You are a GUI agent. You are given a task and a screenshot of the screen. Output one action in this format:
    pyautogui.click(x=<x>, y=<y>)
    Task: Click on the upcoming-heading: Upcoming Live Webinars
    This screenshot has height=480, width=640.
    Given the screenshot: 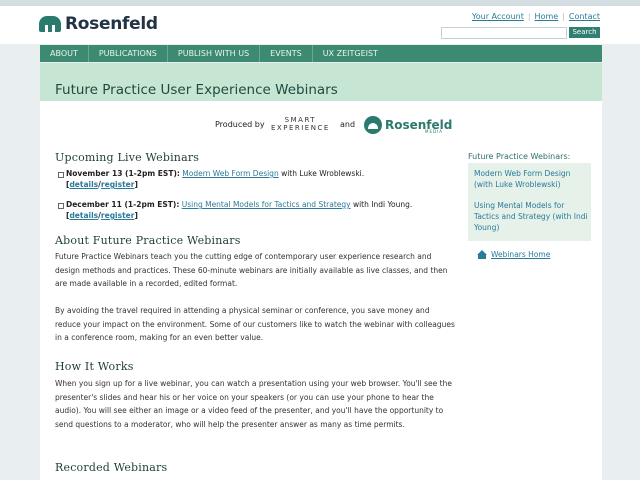 What is the action you would take?
    pyautogui.click(x=127, y=157)
    